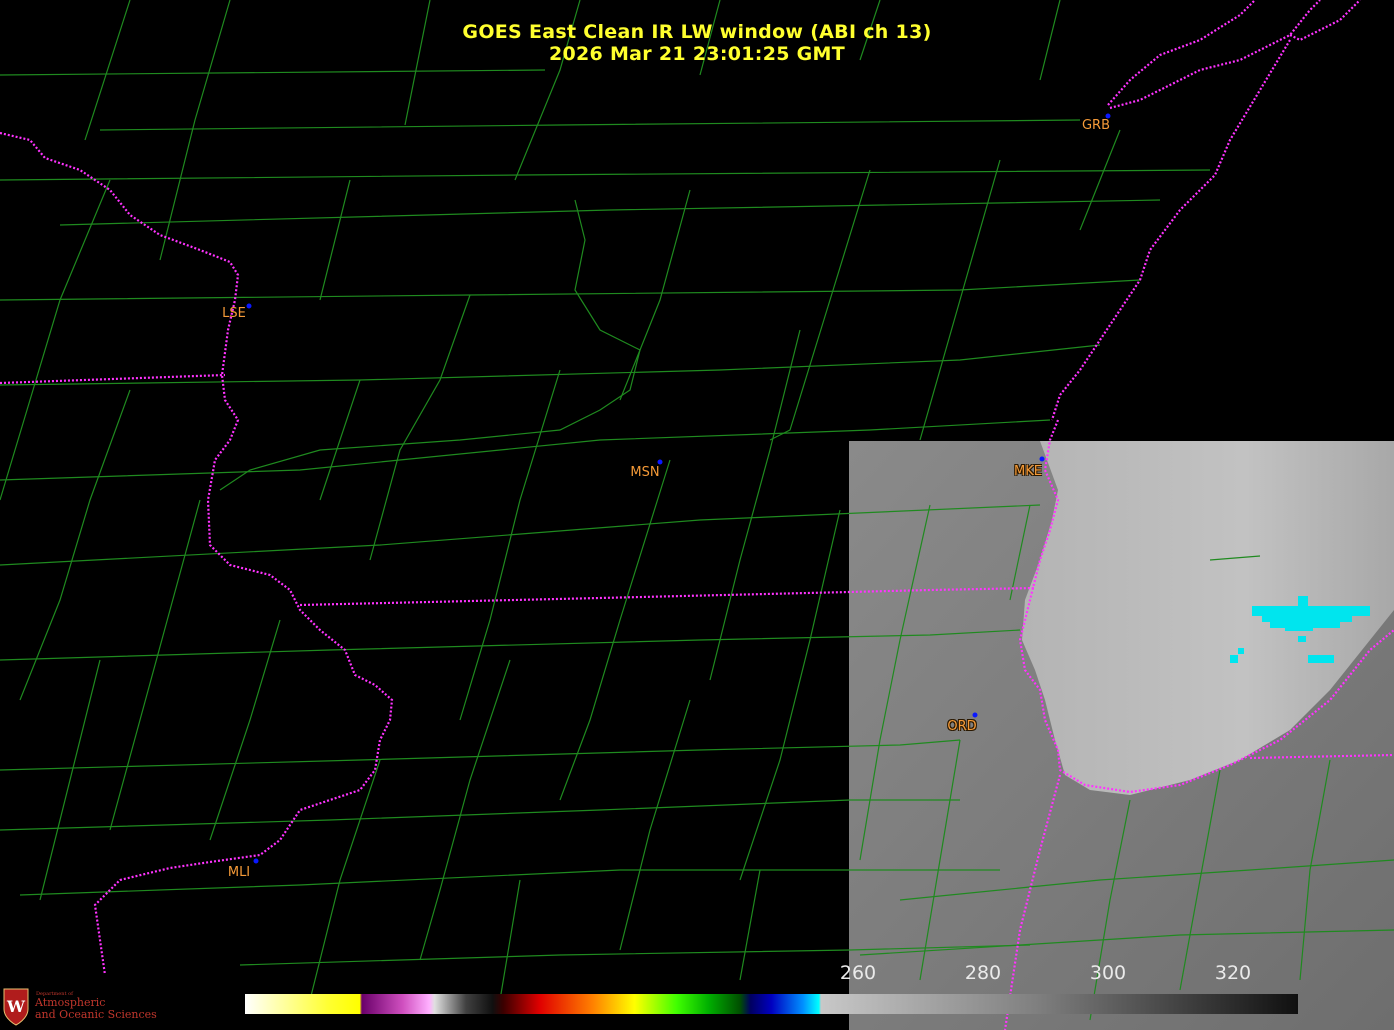  I want to click on colorbar-tick-320: 320, so click(1233, 973).